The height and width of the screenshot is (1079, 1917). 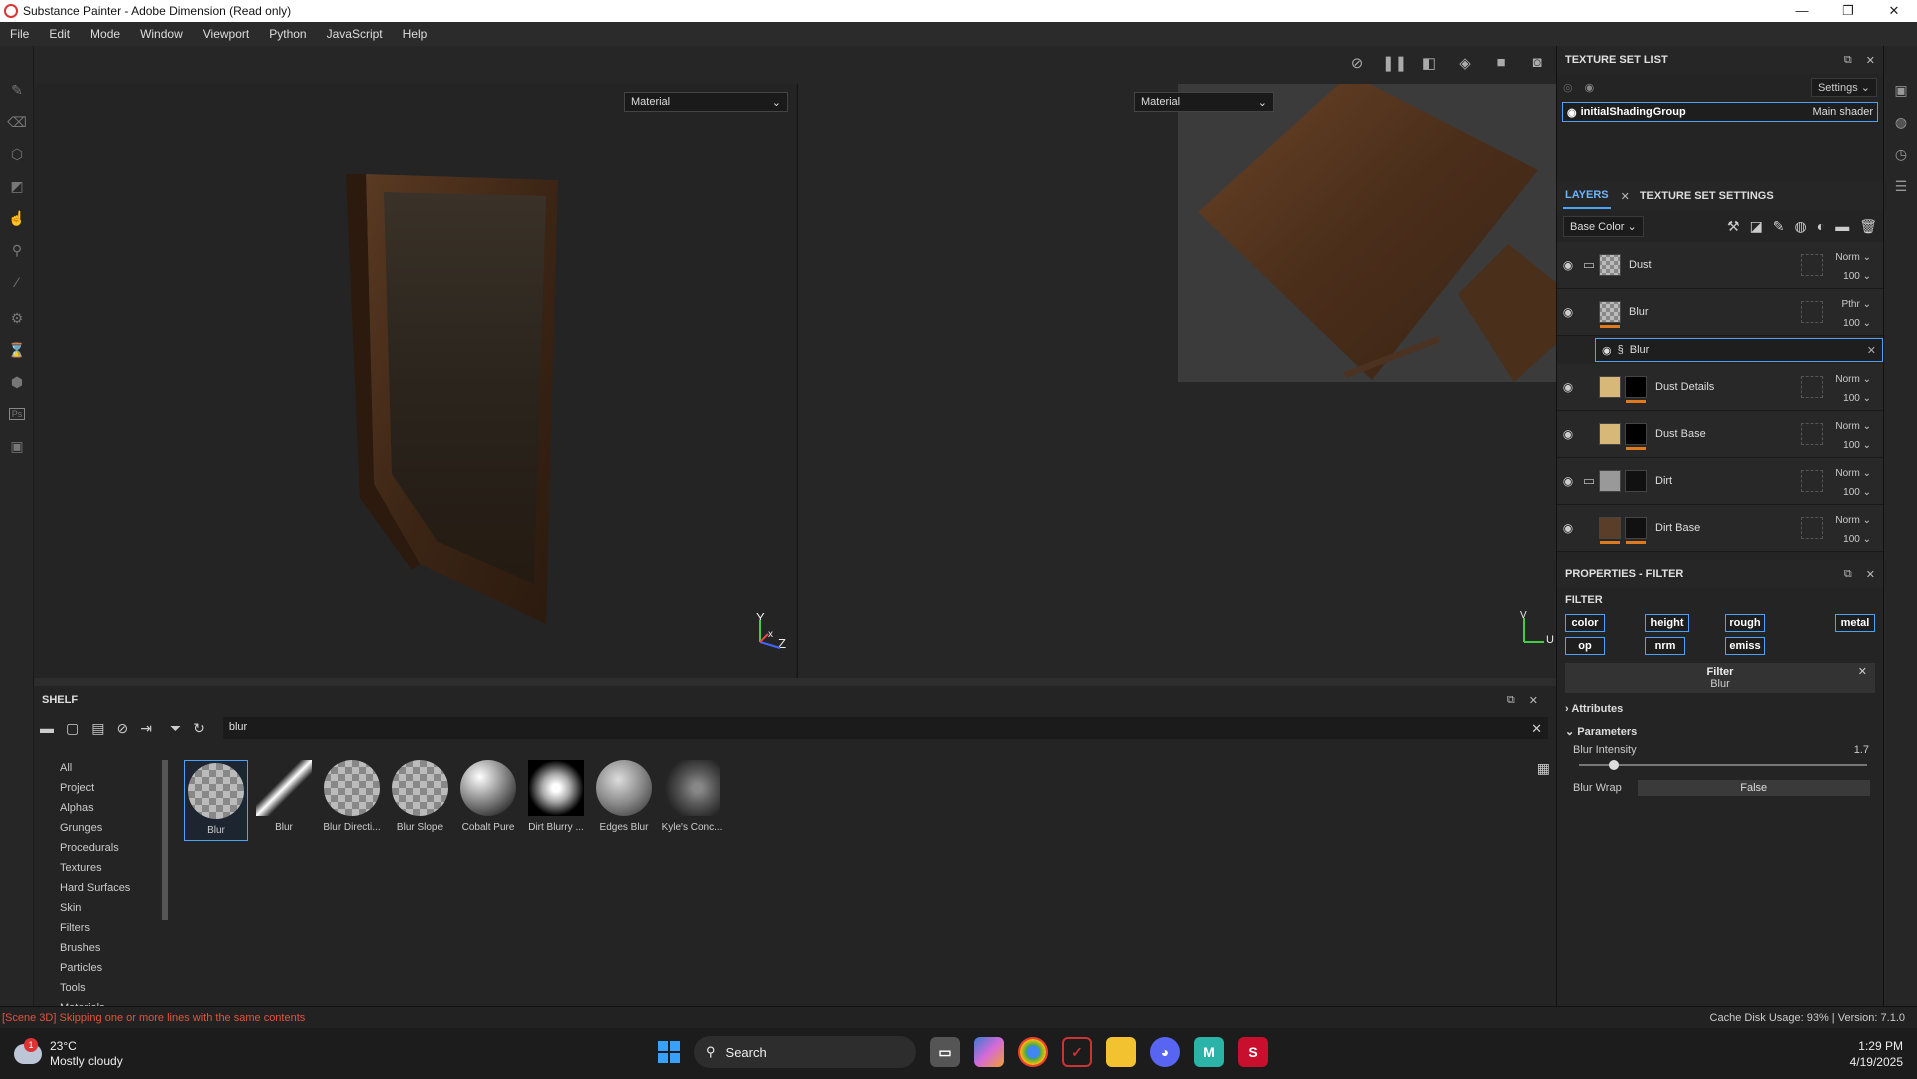 What do you see at coordinates (1394, 63) in the screenshot?
I see `pause-icon: ❚❚` at bounding box center [1394, 63].